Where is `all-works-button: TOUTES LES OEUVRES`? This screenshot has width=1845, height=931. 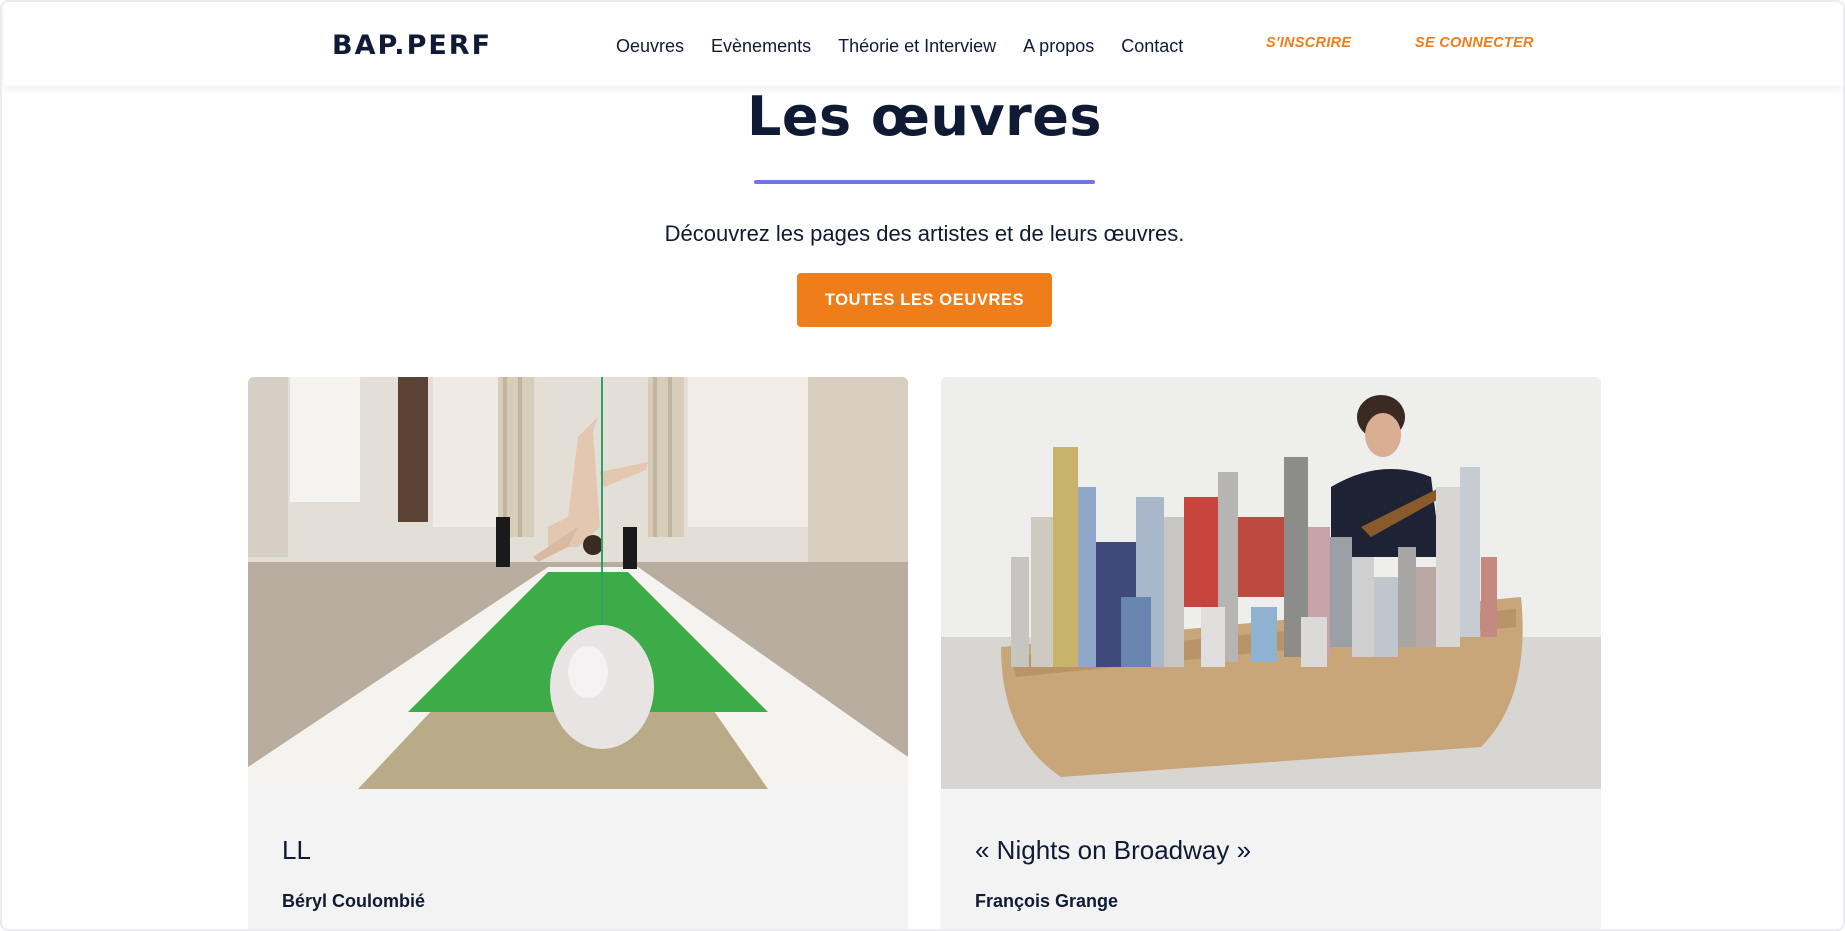
all-works-button: TOUTES LES OEUVRES is located at coordinates (924, 300).